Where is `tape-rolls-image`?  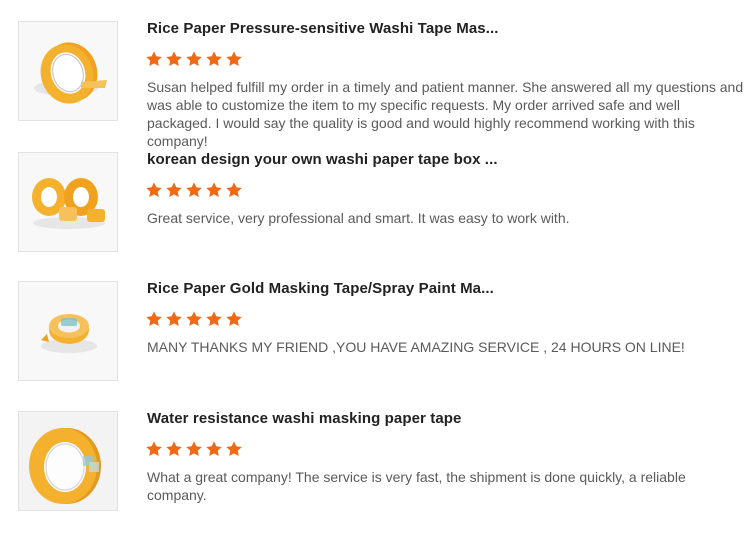 tape-rolls-image is located at coordinates (68, 202).